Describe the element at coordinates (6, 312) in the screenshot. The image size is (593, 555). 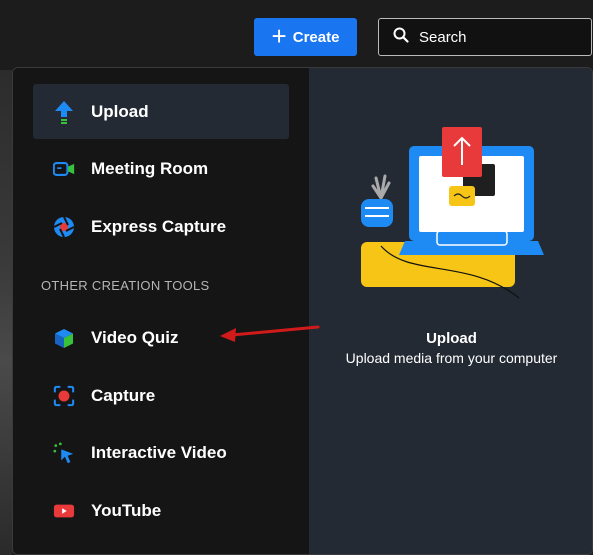
I see `background-page-edge` at that location.